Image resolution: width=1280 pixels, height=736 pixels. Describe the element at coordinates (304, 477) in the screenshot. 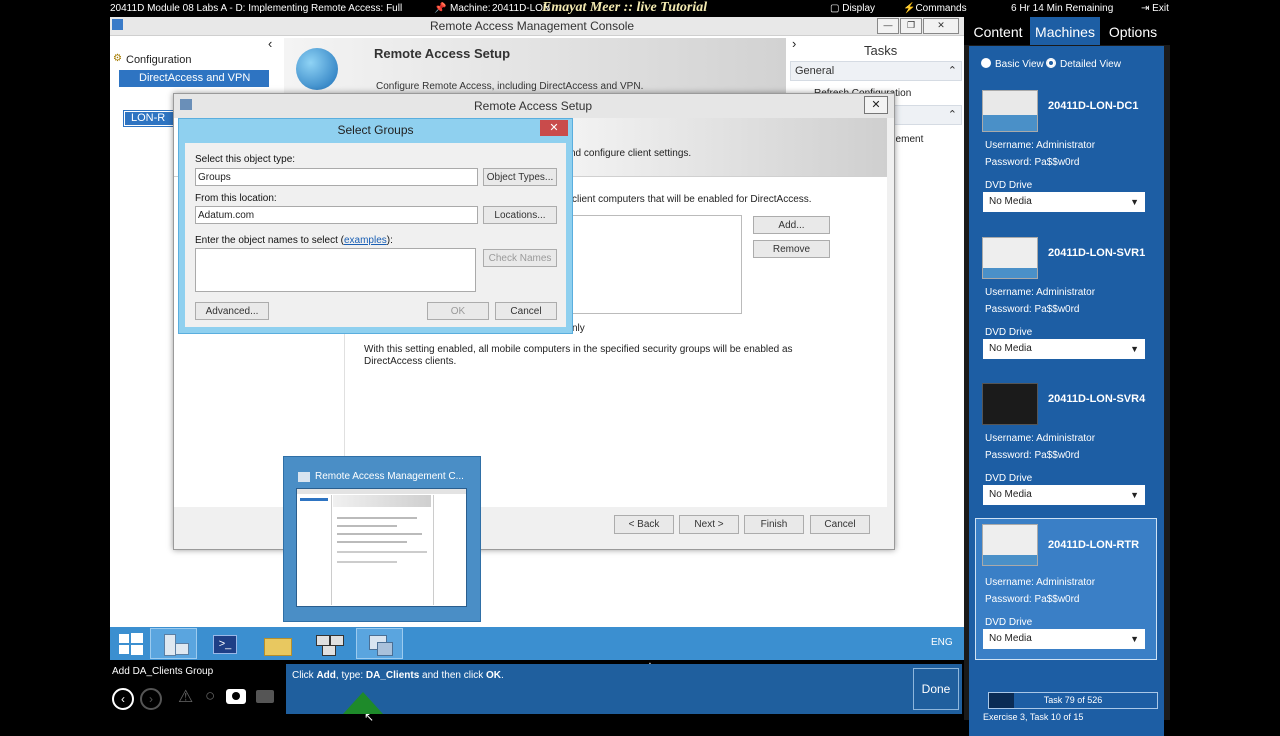

I see `preview-app-icon` at that location.